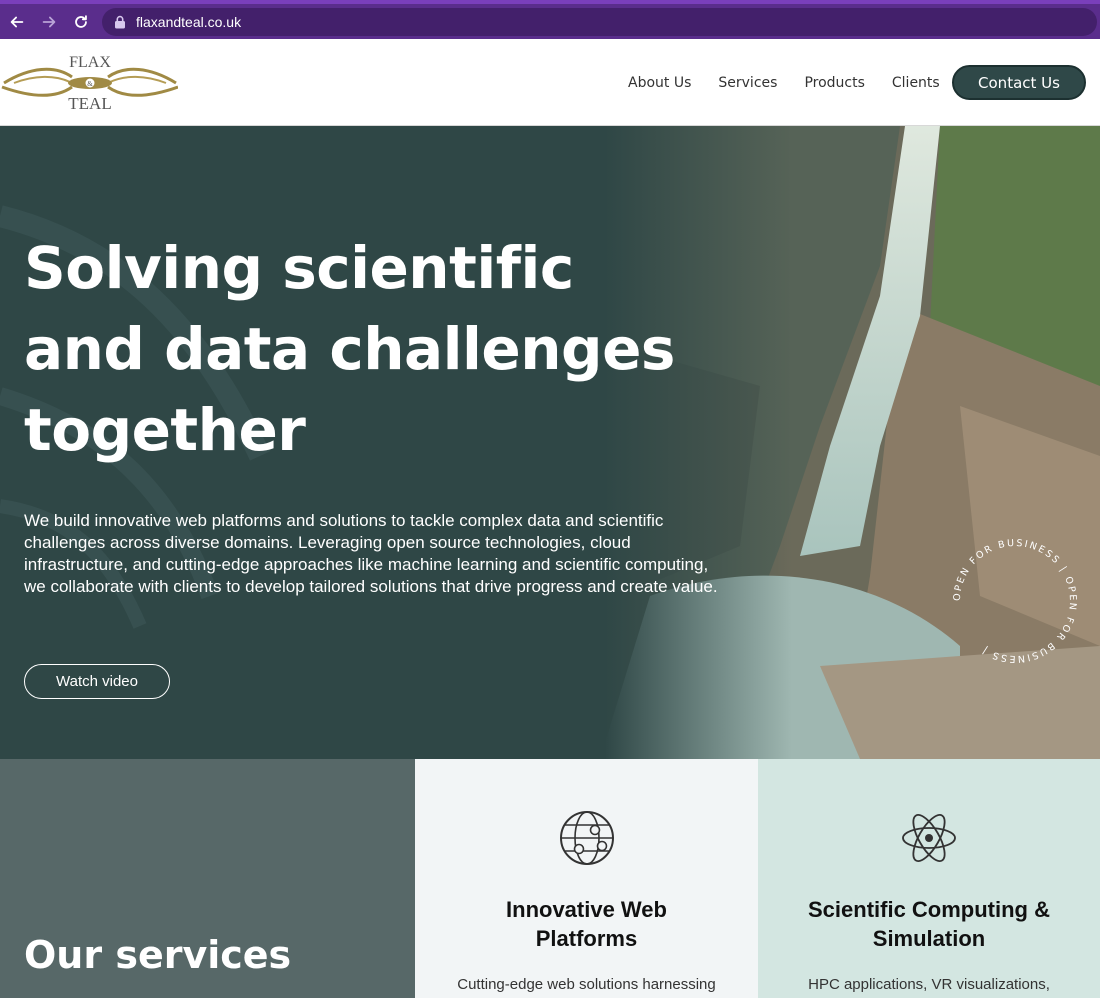  I want to click on back-button, so click(17, 22).